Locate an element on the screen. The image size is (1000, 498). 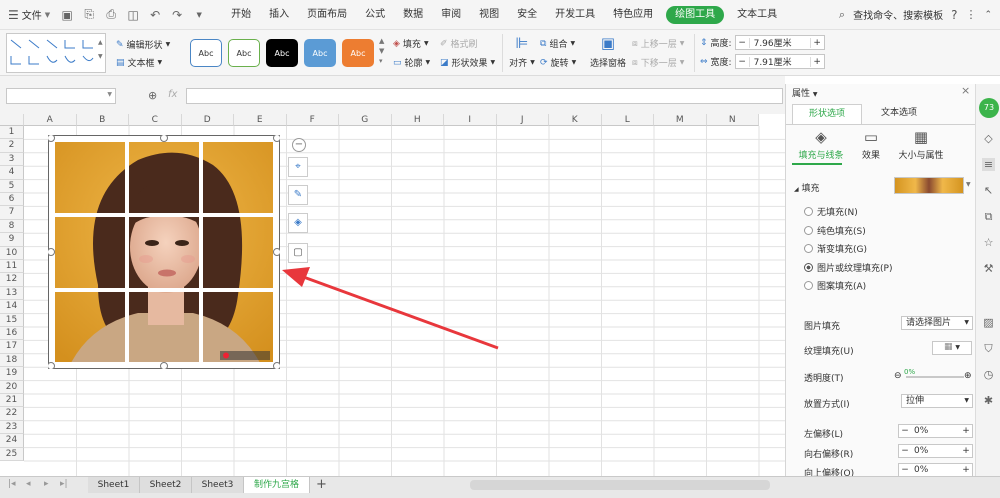
placement-select: 拉伸 ▼ is located at coordinates (937, 401).